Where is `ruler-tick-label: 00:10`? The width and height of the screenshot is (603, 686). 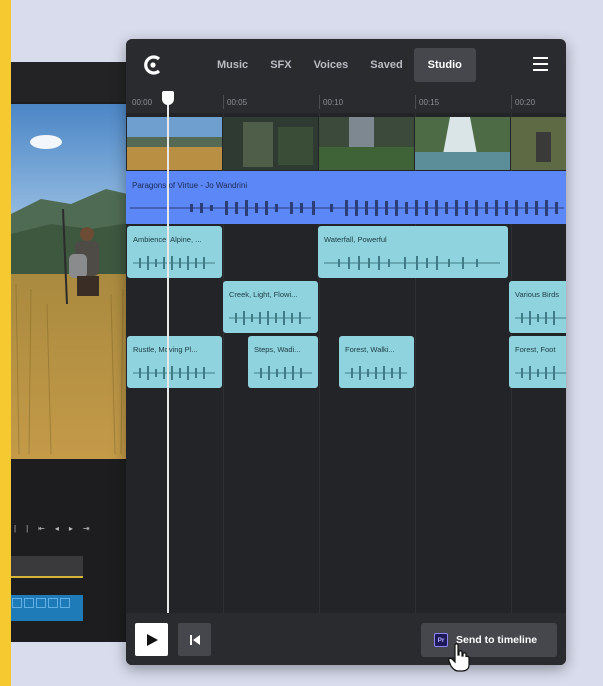
ruler-tick-label: 00:10 is located at coordinates (333, 102).